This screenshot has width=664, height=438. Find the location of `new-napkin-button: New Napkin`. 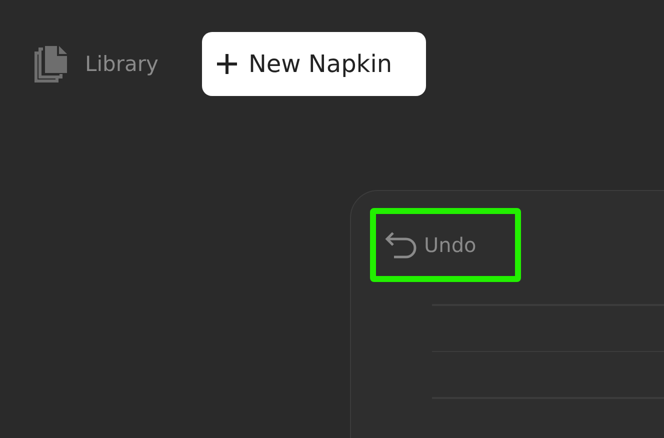

new-napkin-button: New Napkin is located at coordinates (314, 64).